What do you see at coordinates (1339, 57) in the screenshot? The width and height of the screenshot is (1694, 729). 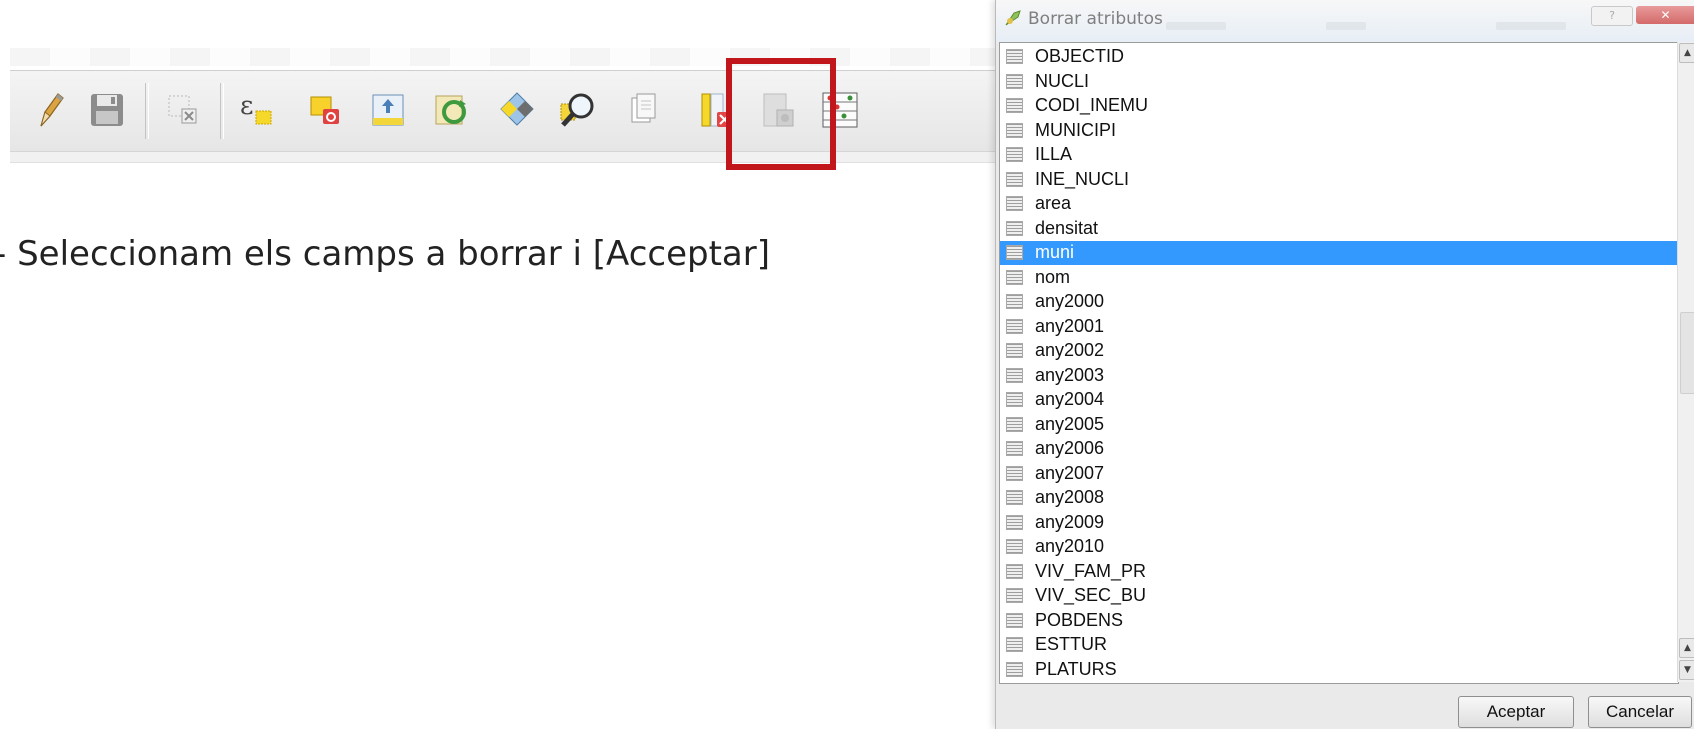 I see `list-item: OBJECTID` at bounding box center [1339, 57].